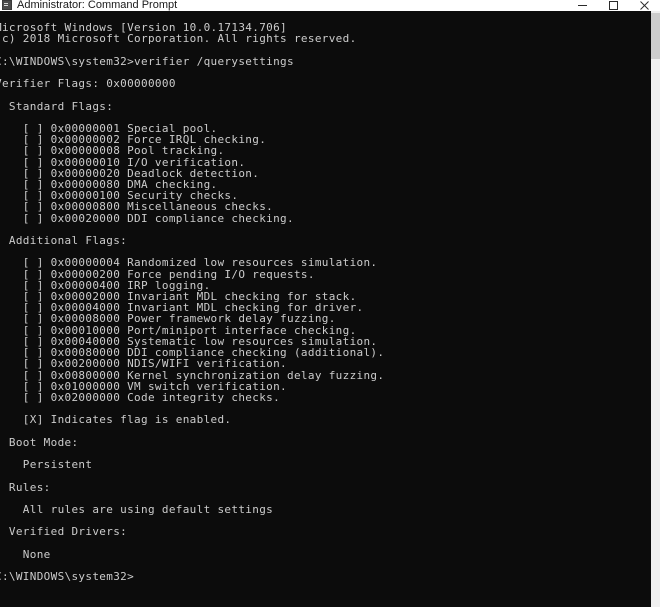 The image size is (660, 607). I want to click on console-scrollbar, so click(655, 309).